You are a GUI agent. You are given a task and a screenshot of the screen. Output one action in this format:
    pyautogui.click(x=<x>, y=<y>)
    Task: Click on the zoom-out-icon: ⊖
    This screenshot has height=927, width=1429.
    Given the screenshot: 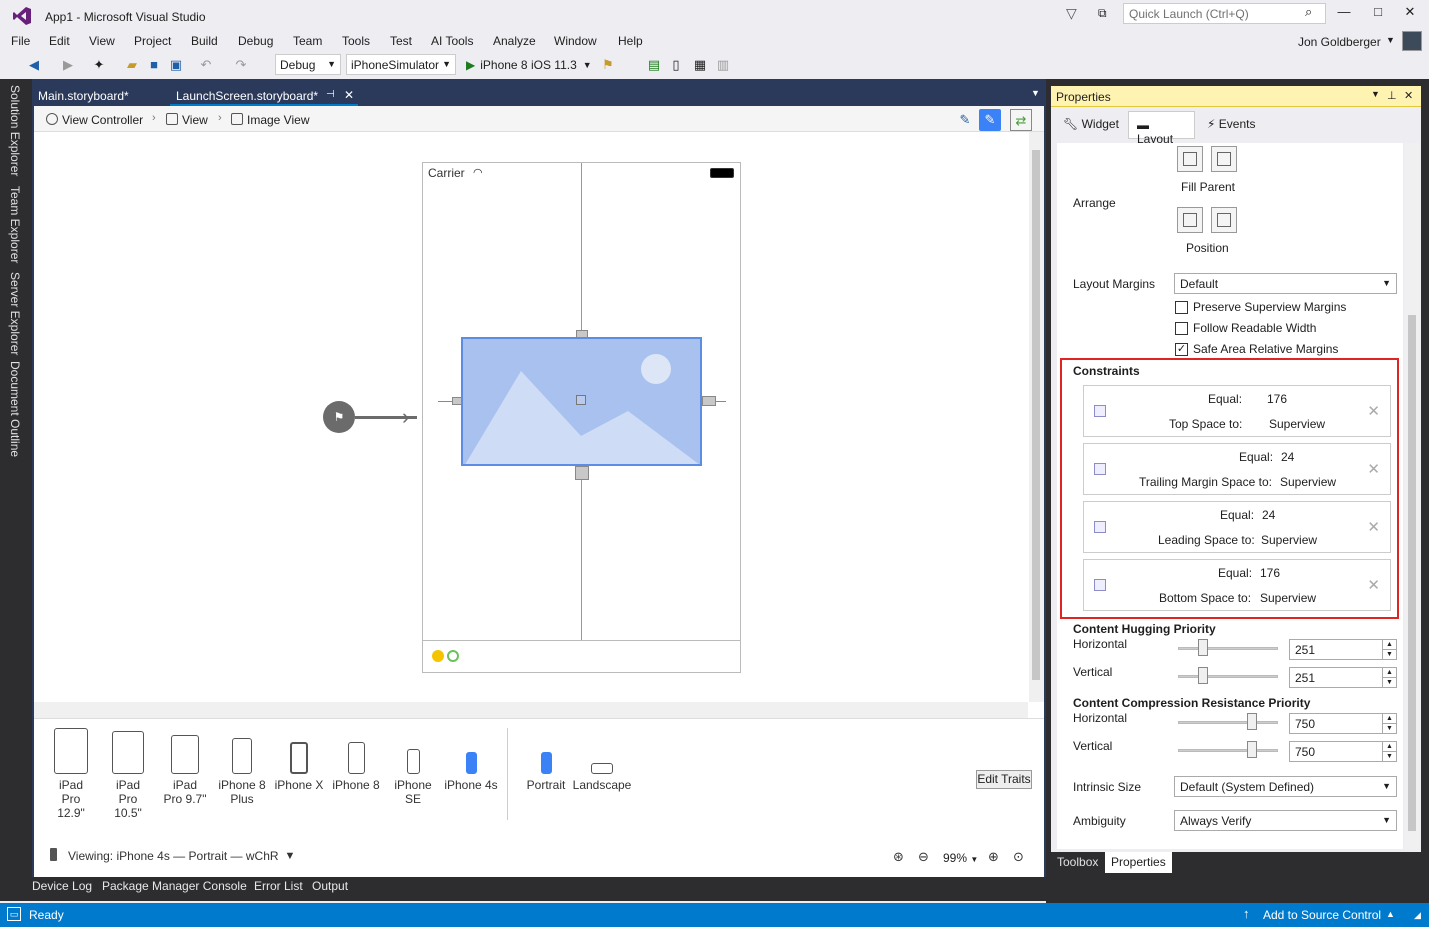 What is the action you would take?
    pyautogui.click(x=923, y=857)
    